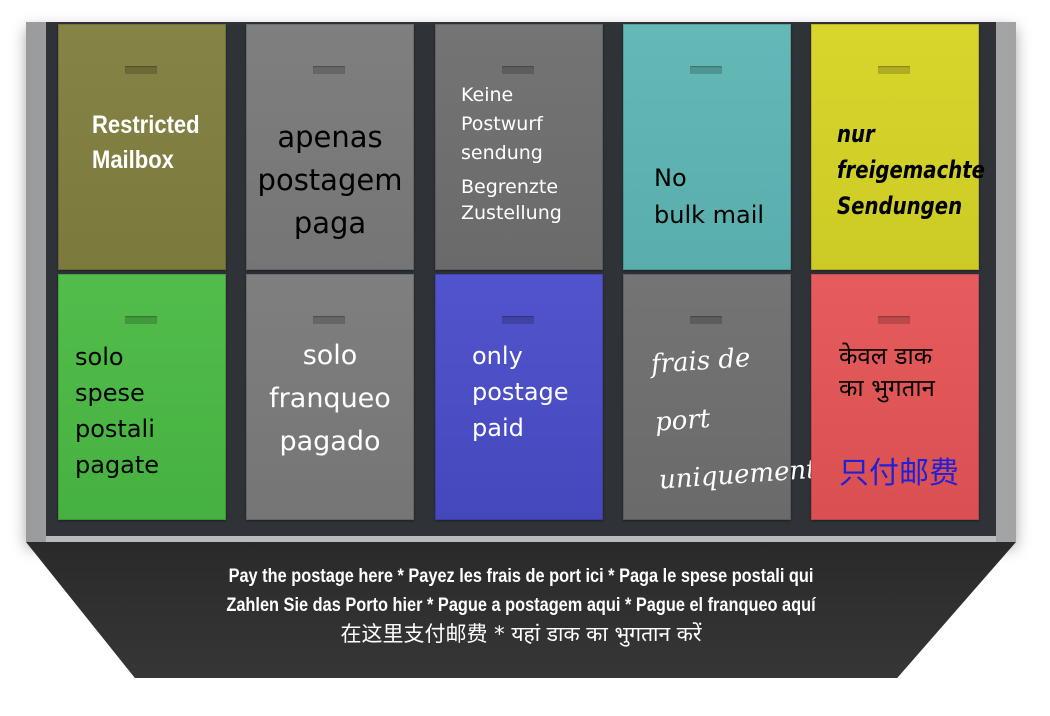 Image resolution: width=1050 pixels, height=716 pixels. What do you see at coordinates (899, 473) in the screenshot?
I see `mailbox-label-secondary: 只付邮费` at bounding box center [899, 473].